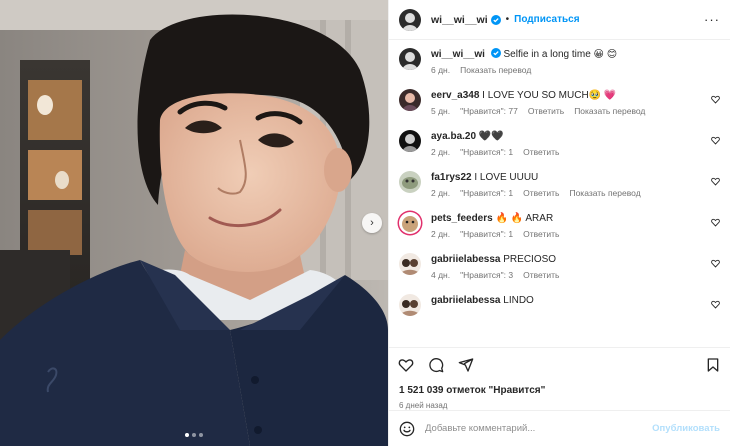 This screenshot has height=446, width=730. I want to click on comment-body: gabriielabessa LINDO, so click(575, 300).